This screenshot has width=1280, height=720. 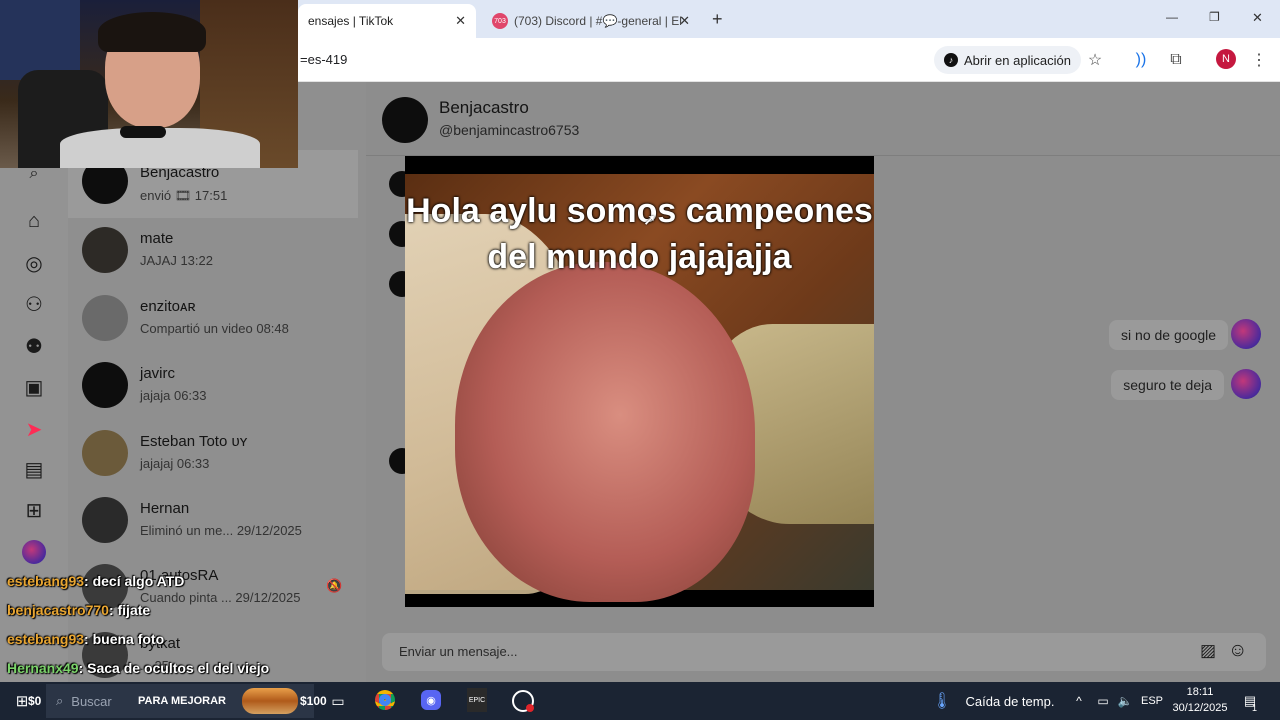 I want to click on conversation-item: Esteban Toto ᴜʏ jajajaj 06:33, so click(x=217, y=453).